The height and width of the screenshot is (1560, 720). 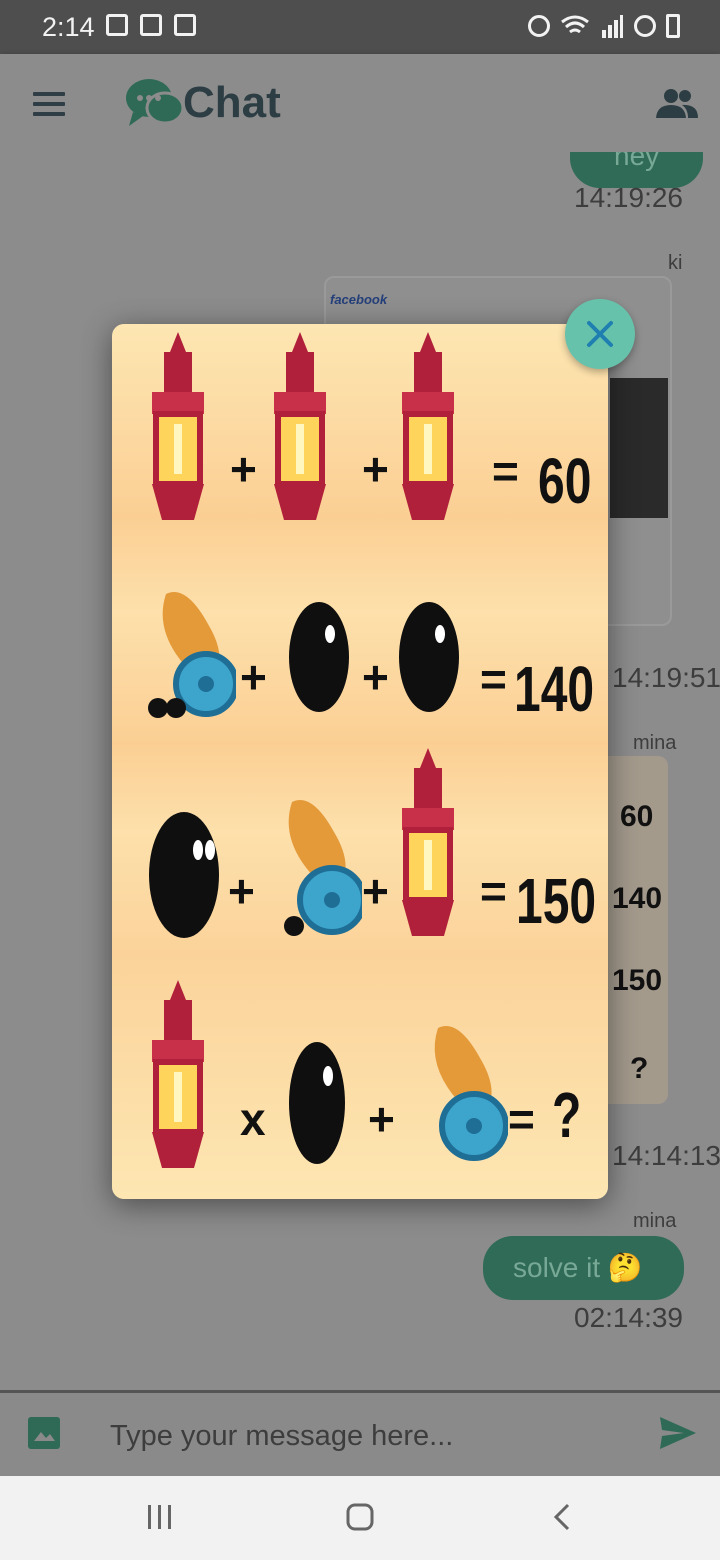 I want to click on signal-icon, so click(x=612, y=26).